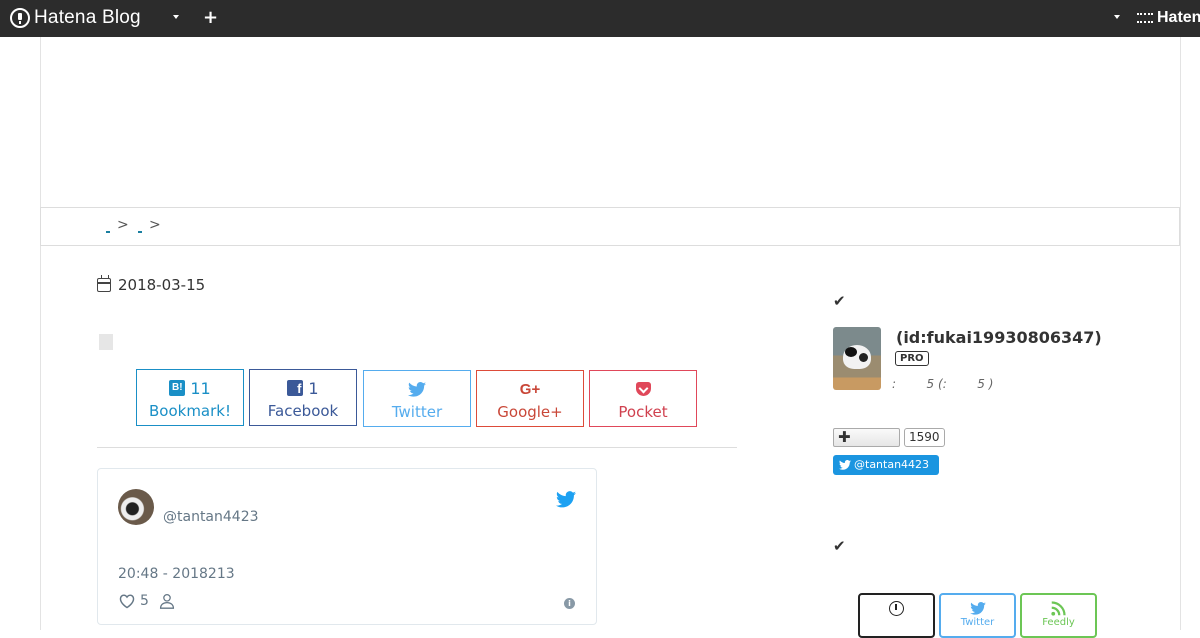 Image resolution: width=1200 pixels, height=638 pixels. I want to click on facebook-label: Facebook, so click(303, 411).